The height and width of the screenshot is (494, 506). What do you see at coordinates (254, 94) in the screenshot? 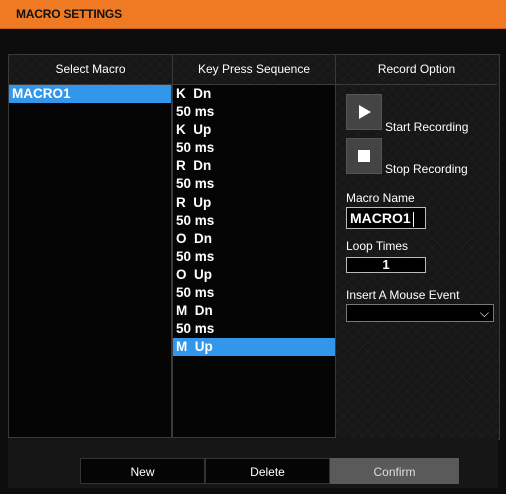
I see `sequence-list-item: K Dn` at bounding box center [254, 94].